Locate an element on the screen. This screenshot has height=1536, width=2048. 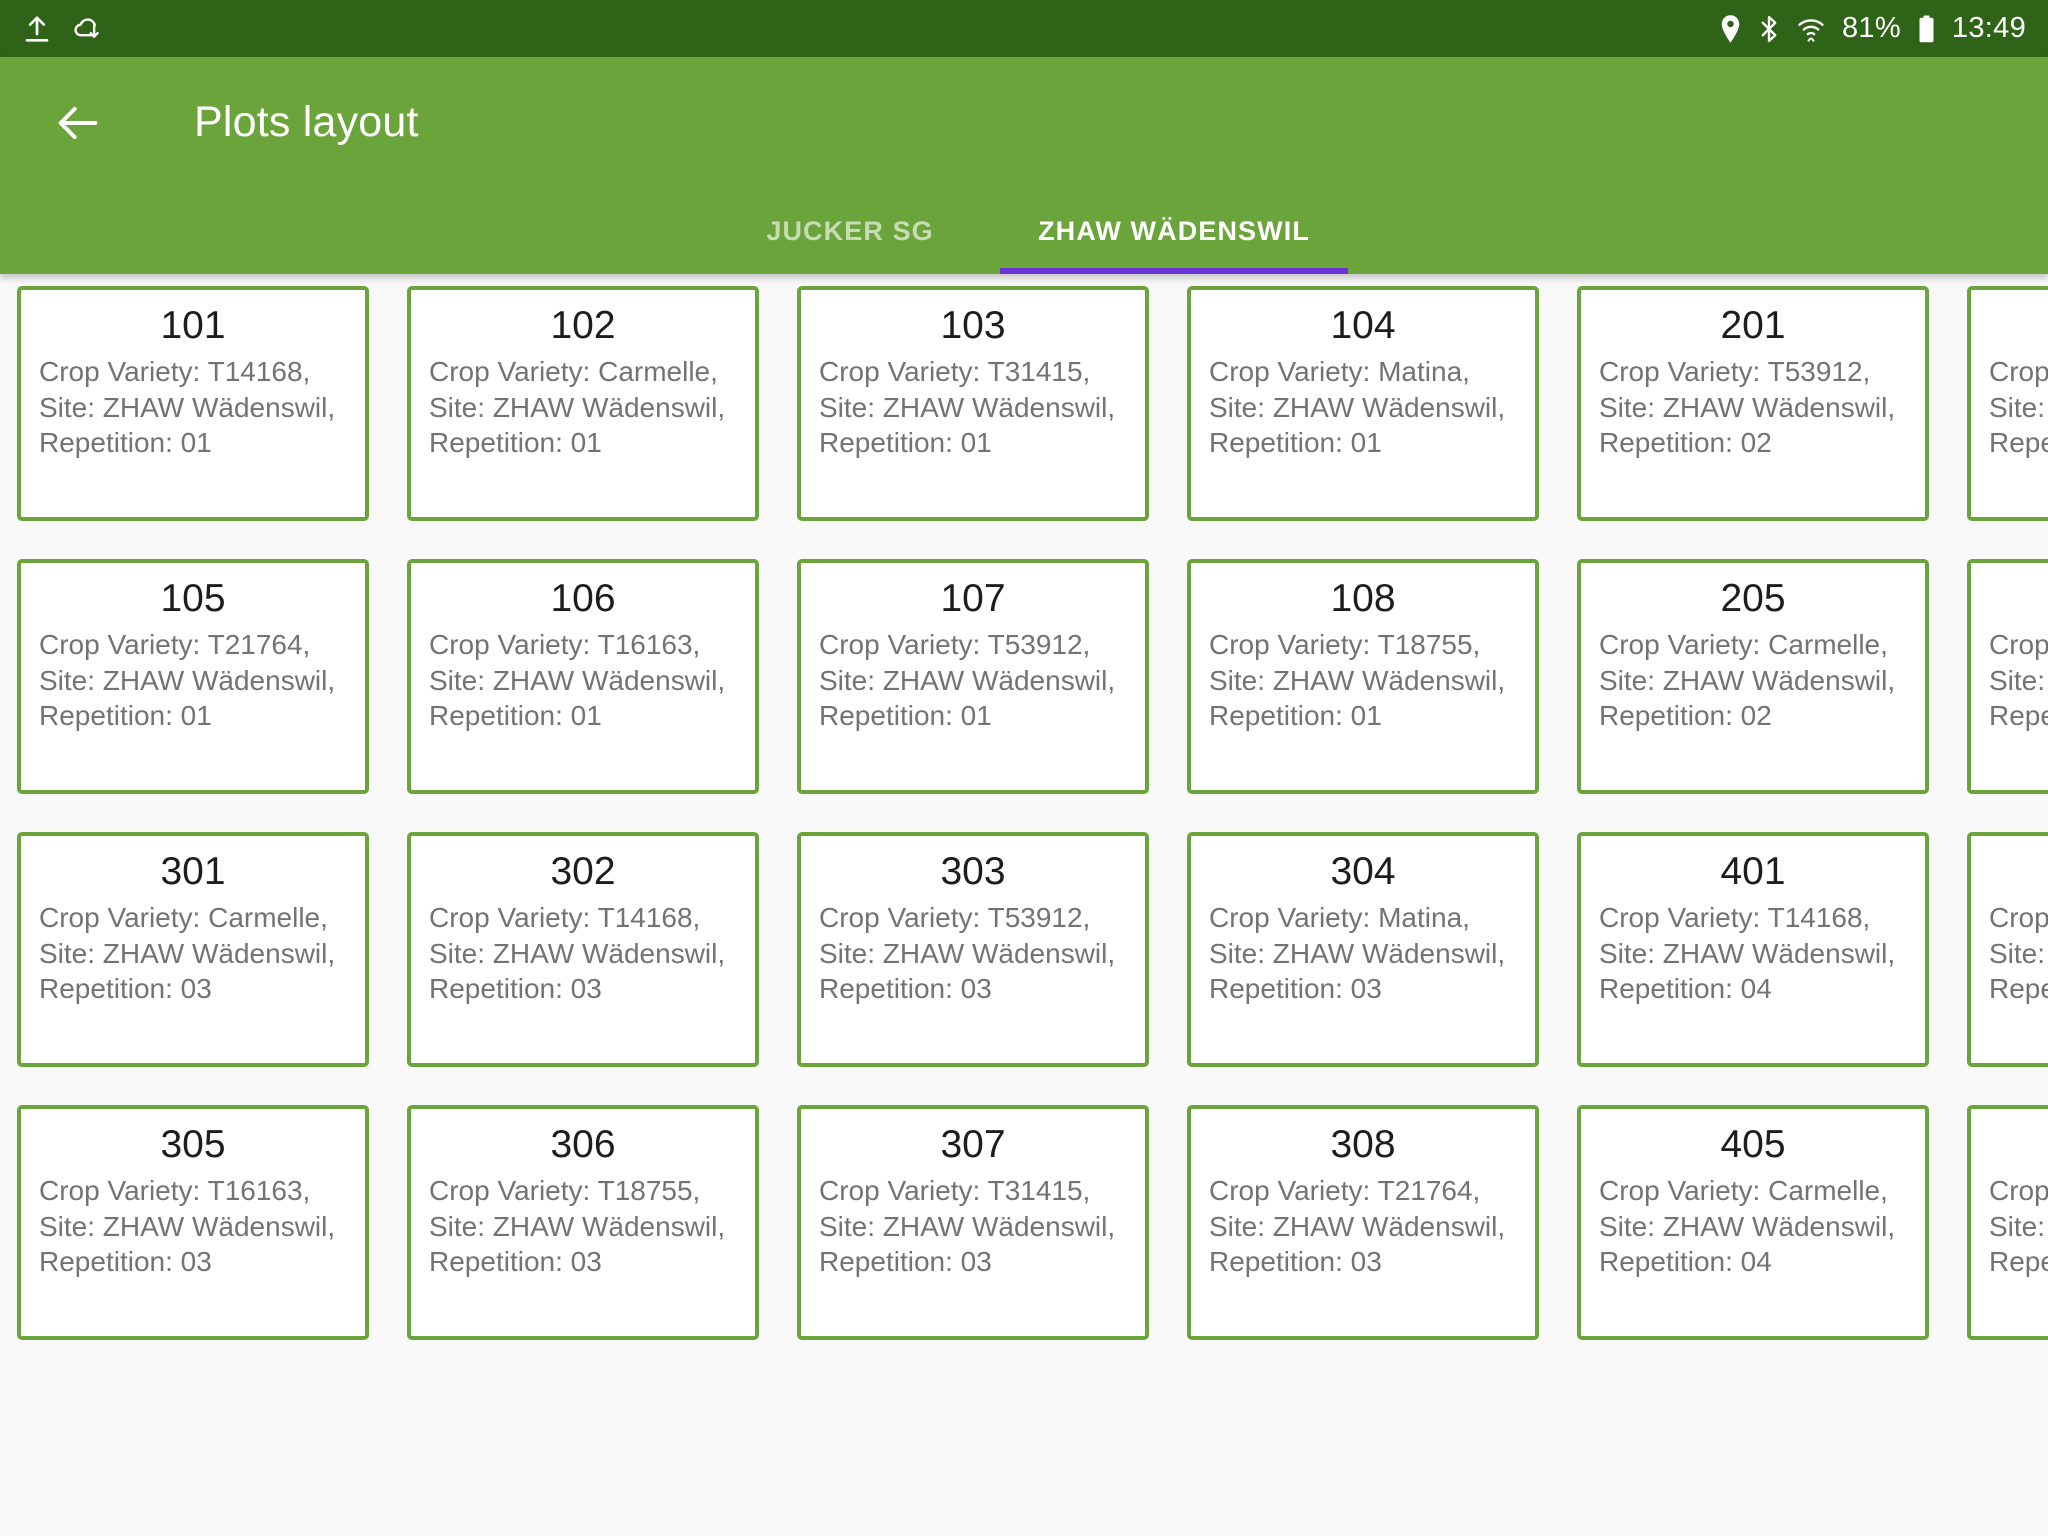
plot-card-number: 103 is located at coordinates (973, 325).